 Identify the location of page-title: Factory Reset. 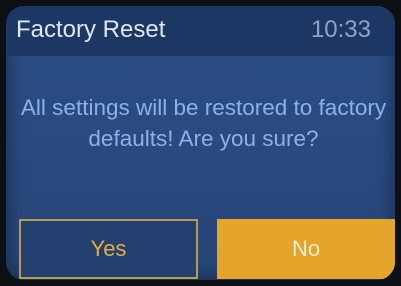
(91, 29).